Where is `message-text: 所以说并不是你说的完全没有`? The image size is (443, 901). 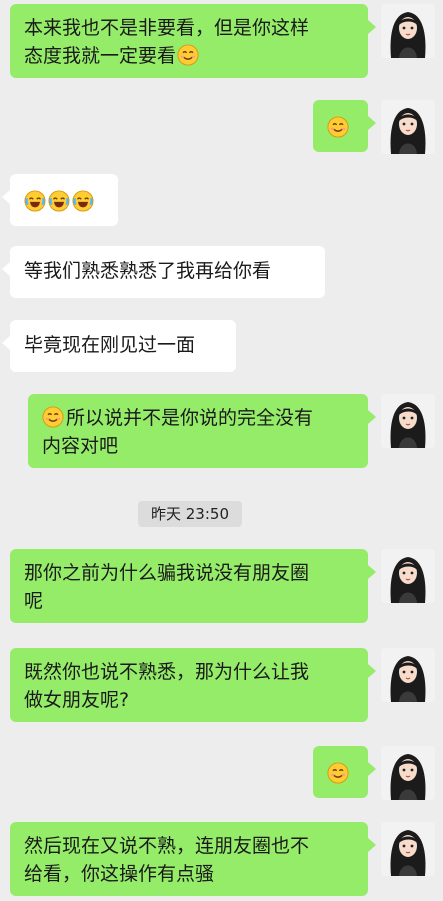
message-text: 所以说并不是你说的完全没有 is located at coordinates (190, 418).